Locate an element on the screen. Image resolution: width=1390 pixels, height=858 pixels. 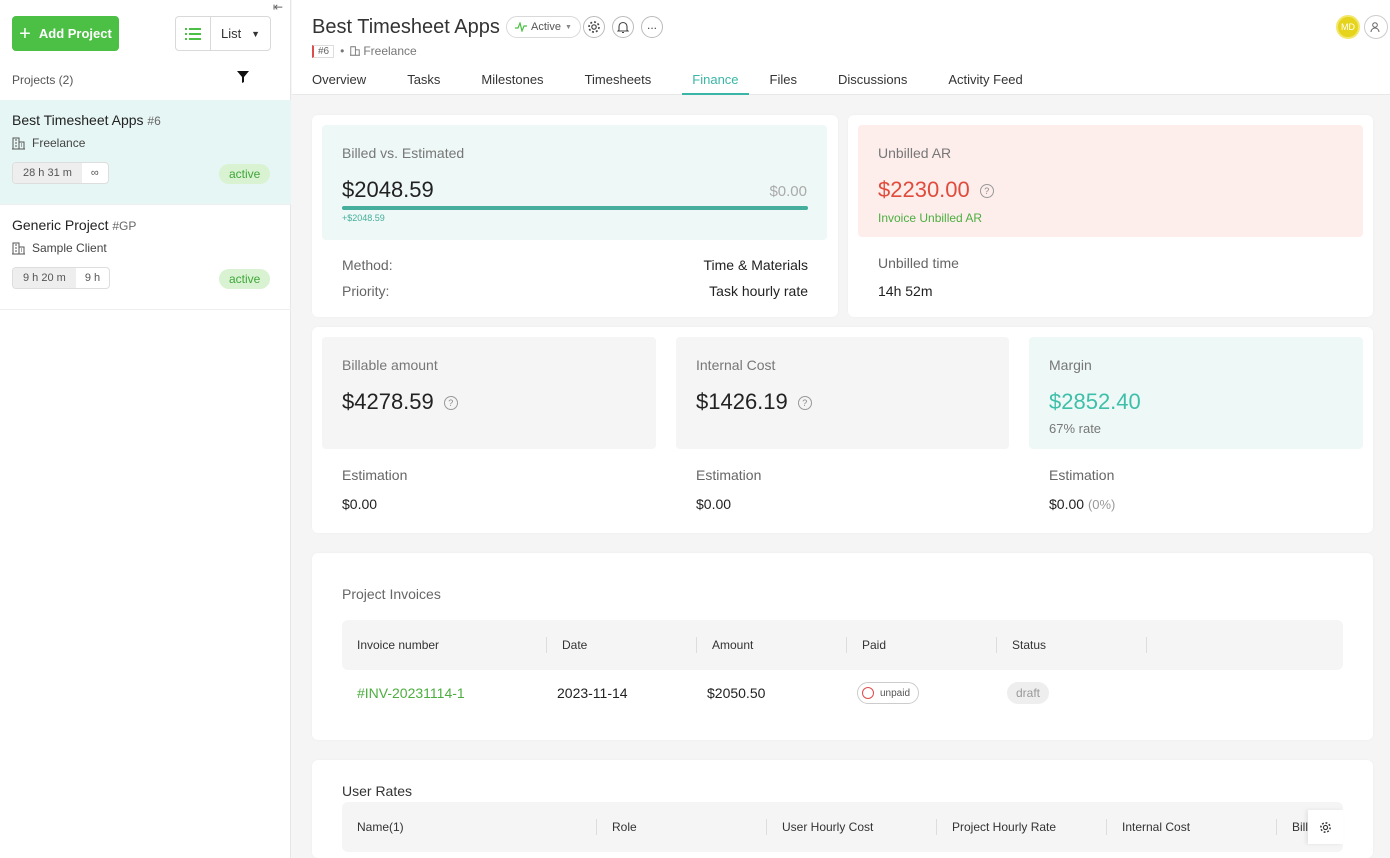
billable-amount: $4278.59 is located at coordinates (388, 401).